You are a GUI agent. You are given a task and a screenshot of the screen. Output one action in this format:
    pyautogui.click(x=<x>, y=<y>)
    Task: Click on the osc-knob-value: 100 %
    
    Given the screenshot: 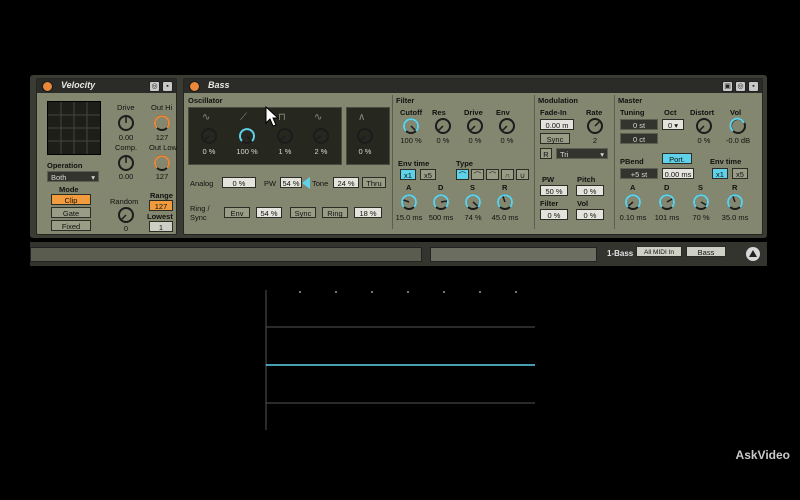 What is the action you would take?
    pyautogui.click(x=247, y=151)
    